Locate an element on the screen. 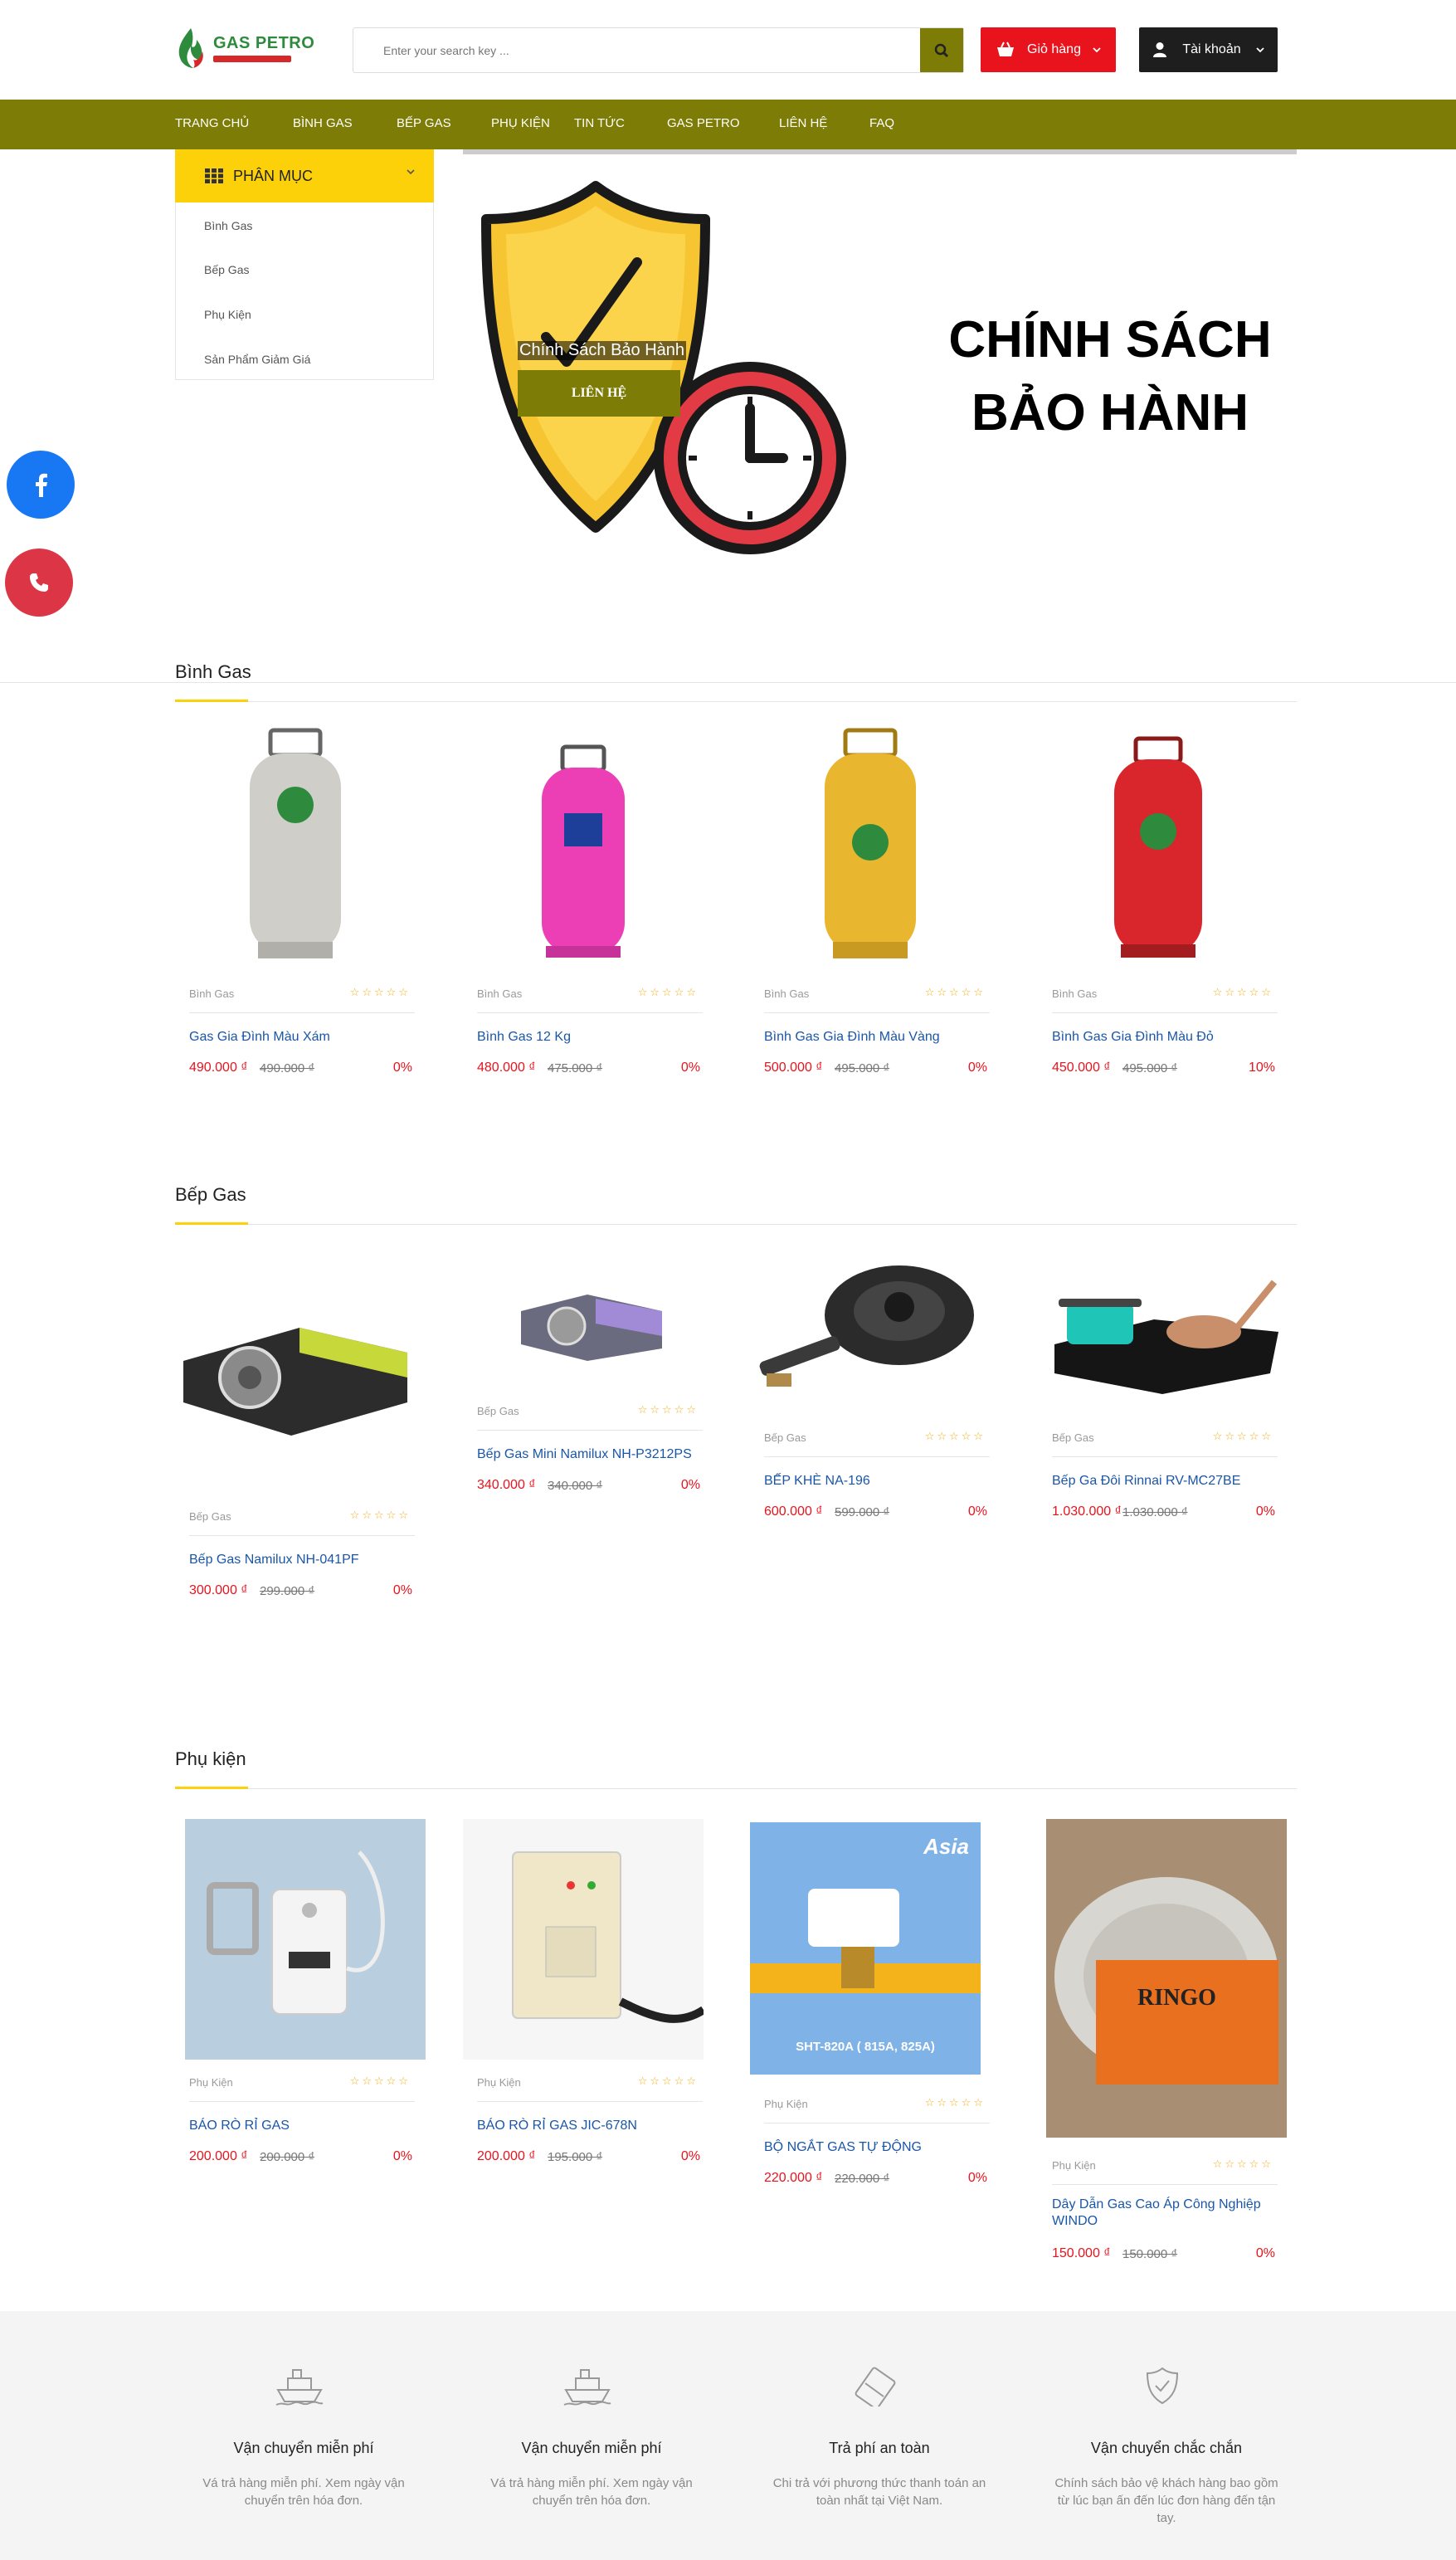  product-discount: 10% is located at coordinates (1261, 1068).